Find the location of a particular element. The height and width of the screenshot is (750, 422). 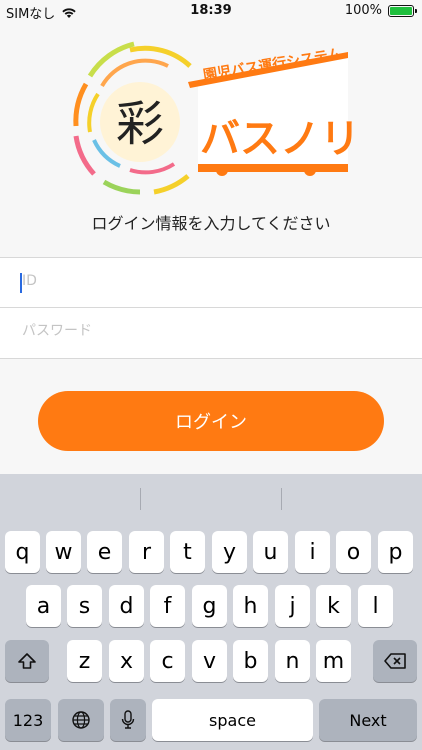

logo-kanji: 彩 is located at coordinates (140, 124).